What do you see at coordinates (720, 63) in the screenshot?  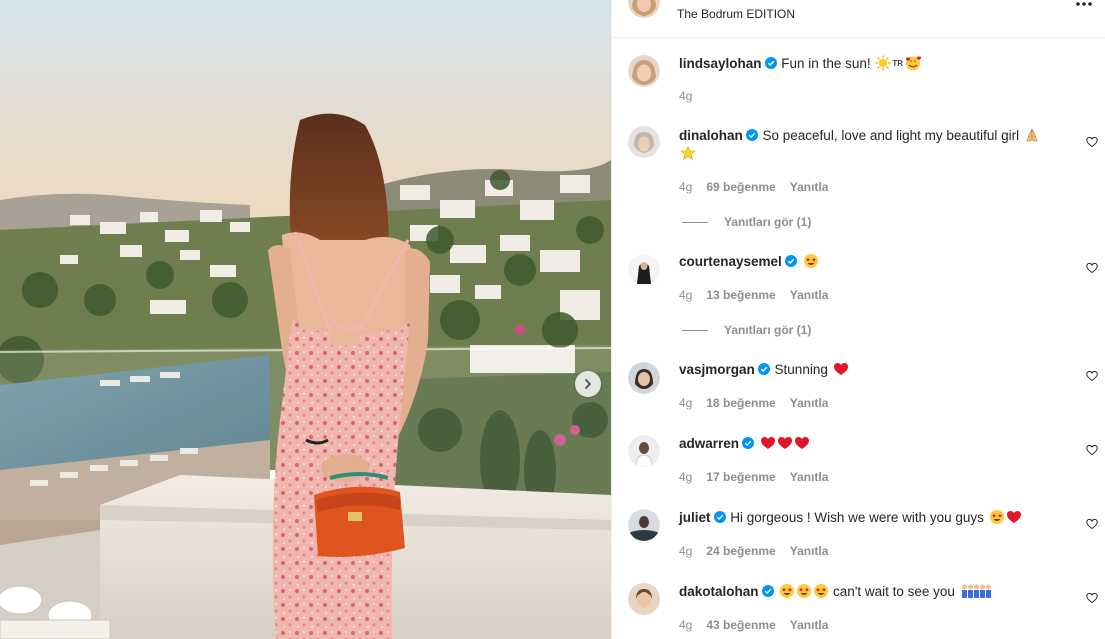 I see `comment-username: lindsaylohan` at bounding box center [720, 63].